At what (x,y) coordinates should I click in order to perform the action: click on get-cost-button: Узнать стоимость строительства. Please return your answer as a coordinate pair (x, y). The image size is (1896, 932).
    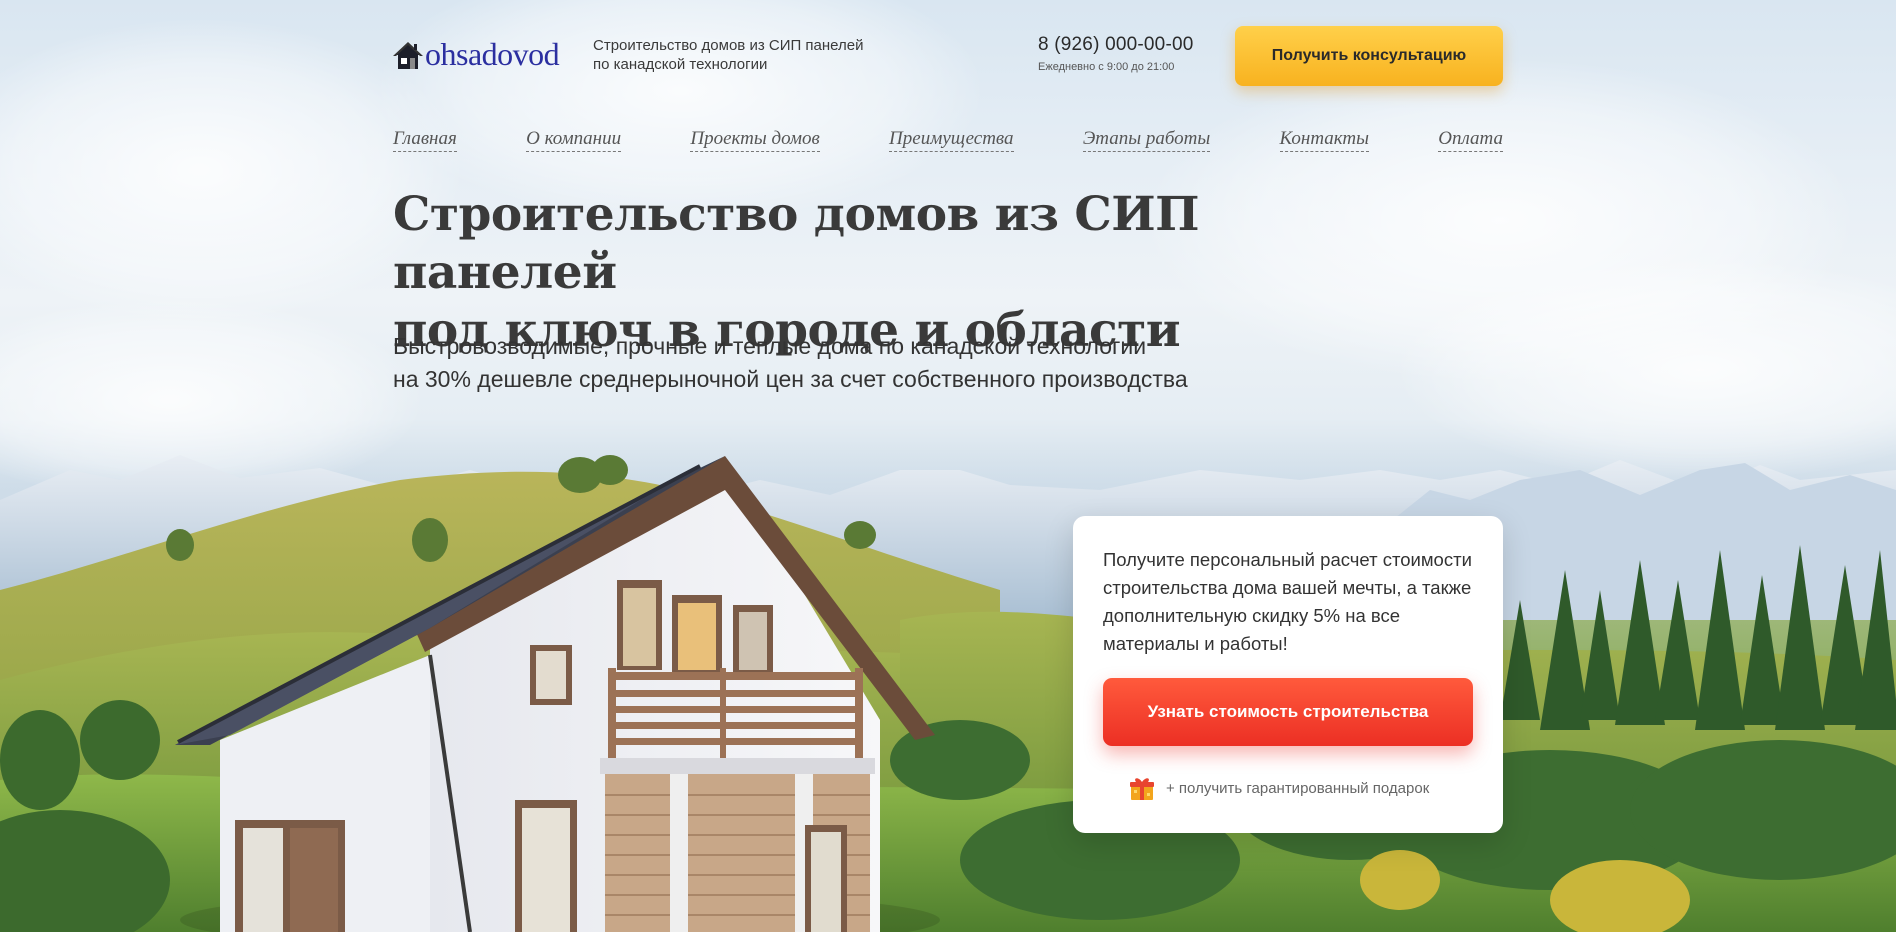
    Looking at the image, I should click on (1288, 712).